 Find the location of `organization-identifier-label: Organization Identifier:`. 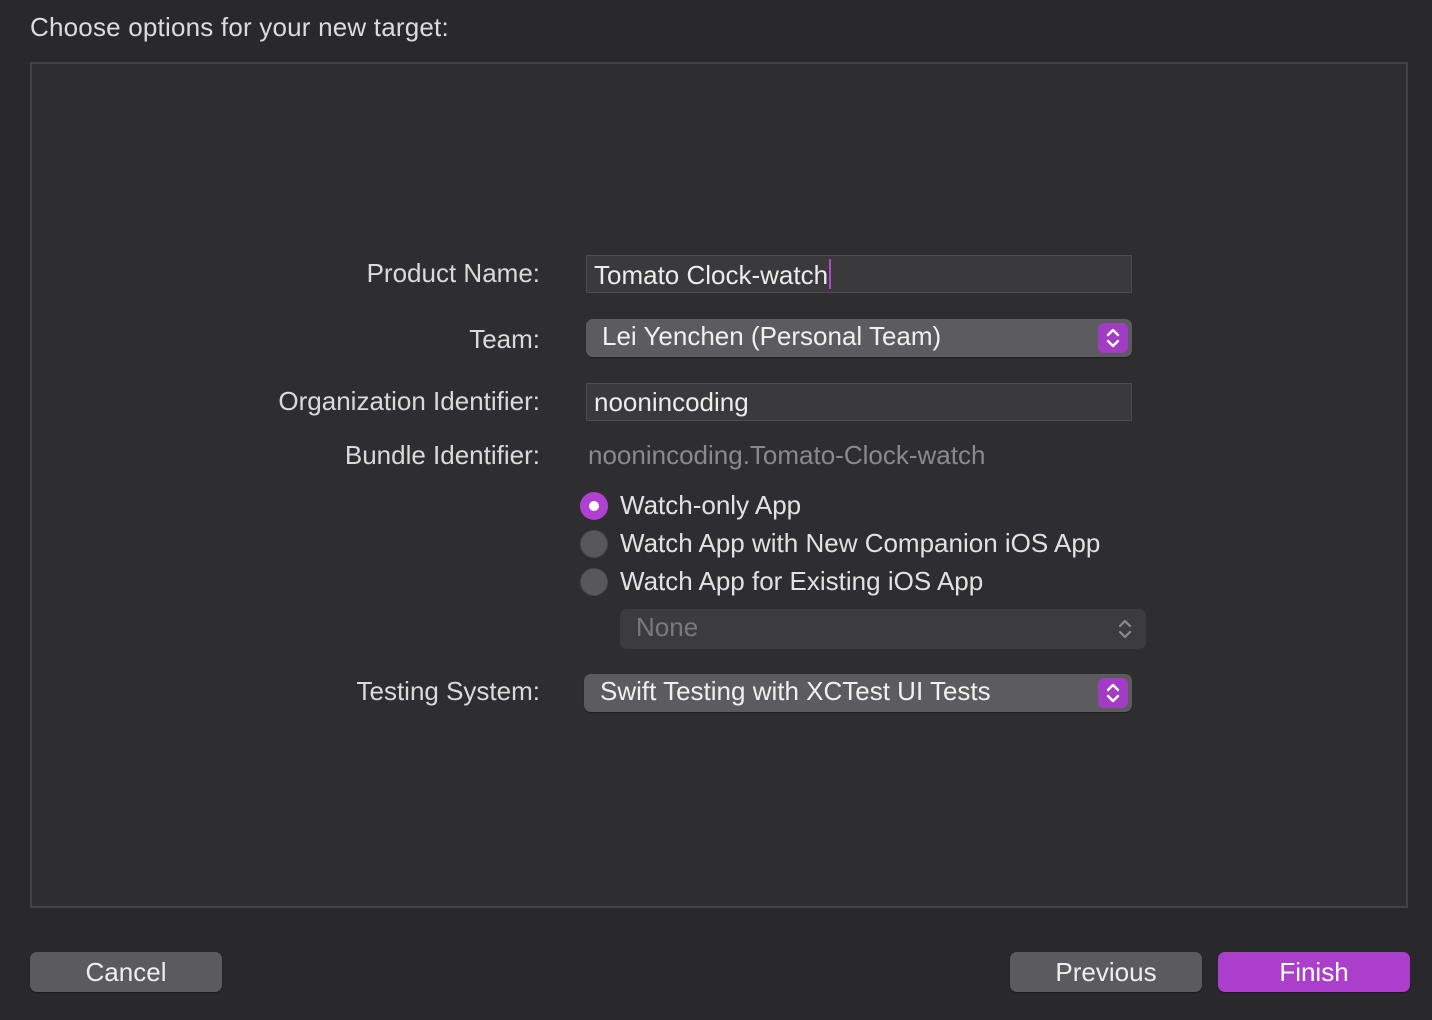

organization-identifier-label: Organization Identifier: is located at coordinates (409, 401).